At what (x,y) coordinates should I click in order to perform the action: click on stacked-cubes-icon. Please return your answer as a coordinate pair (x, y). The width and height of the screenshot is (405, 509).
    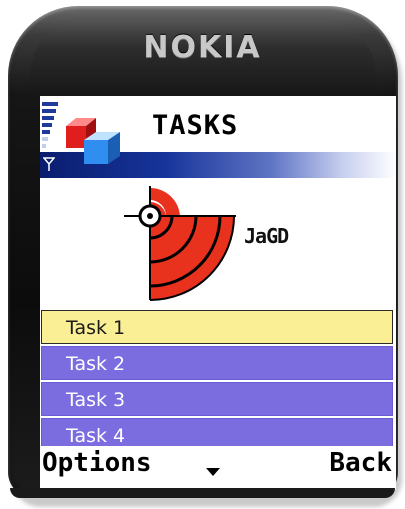
    Looking at the image, I should click on (93, 141).